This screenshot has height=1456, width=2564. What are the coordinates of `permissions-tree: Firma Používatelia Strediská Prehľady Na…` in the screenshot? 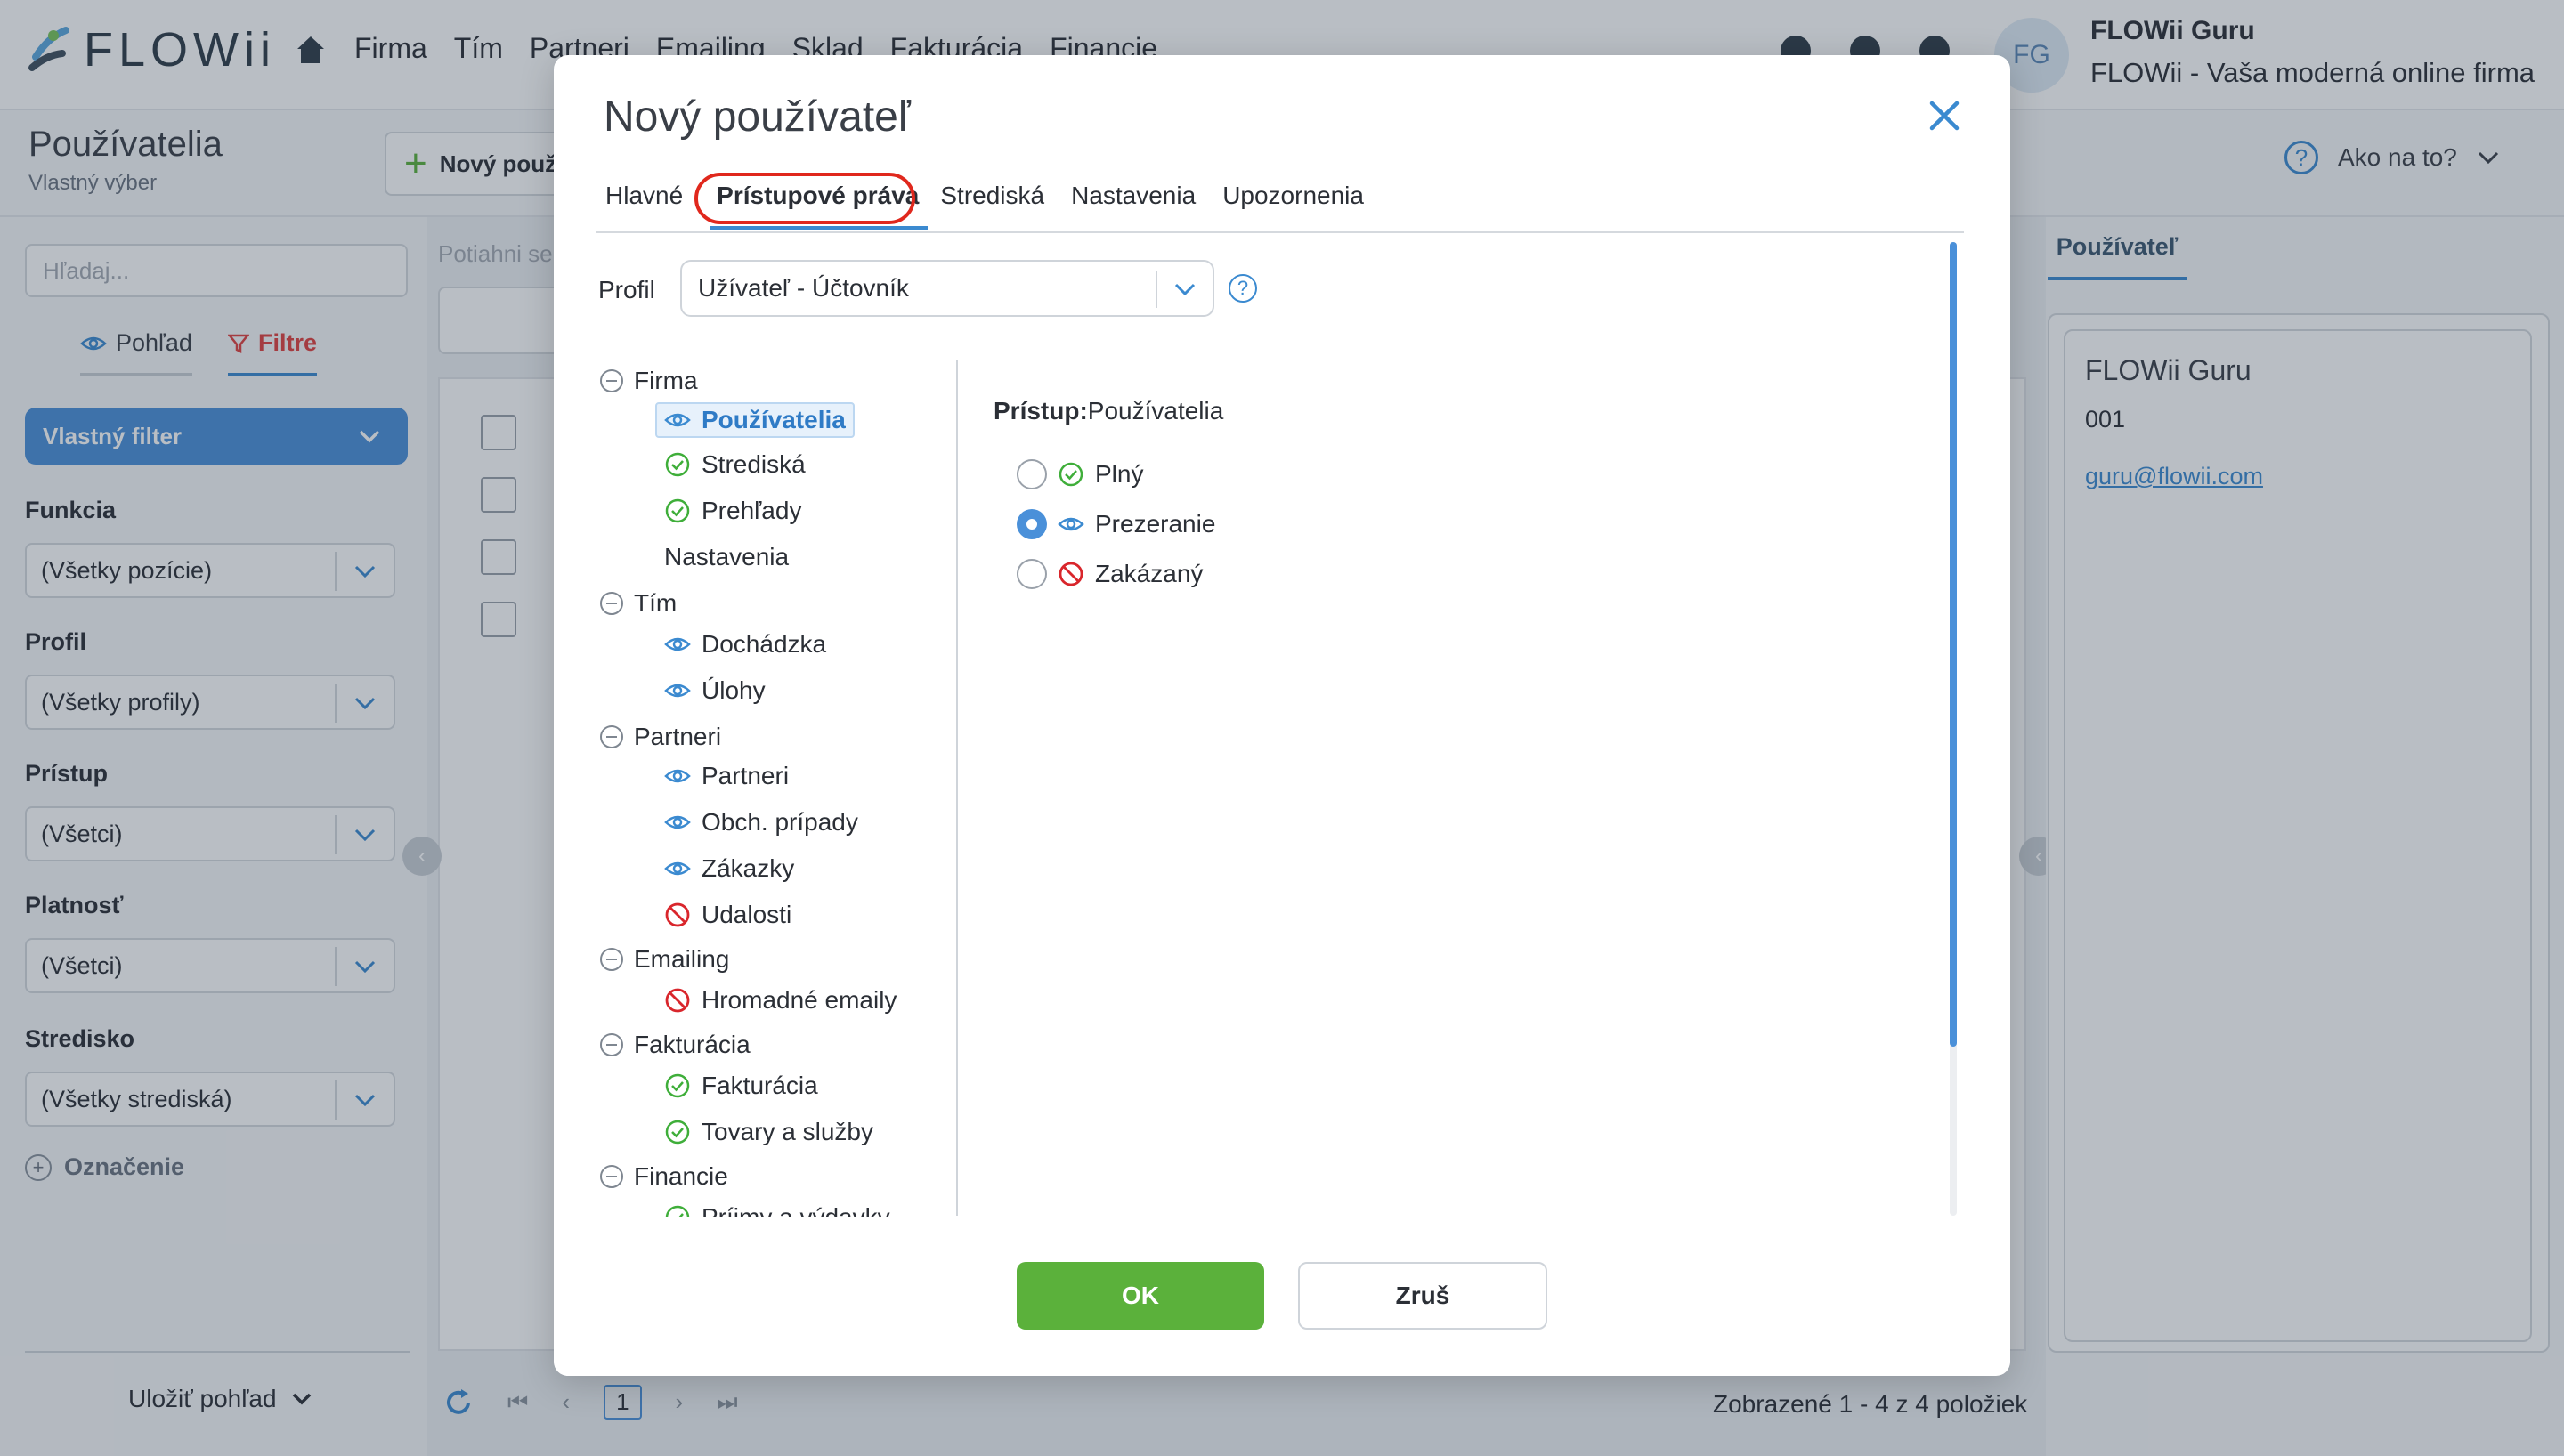 It's located at (774, 784).